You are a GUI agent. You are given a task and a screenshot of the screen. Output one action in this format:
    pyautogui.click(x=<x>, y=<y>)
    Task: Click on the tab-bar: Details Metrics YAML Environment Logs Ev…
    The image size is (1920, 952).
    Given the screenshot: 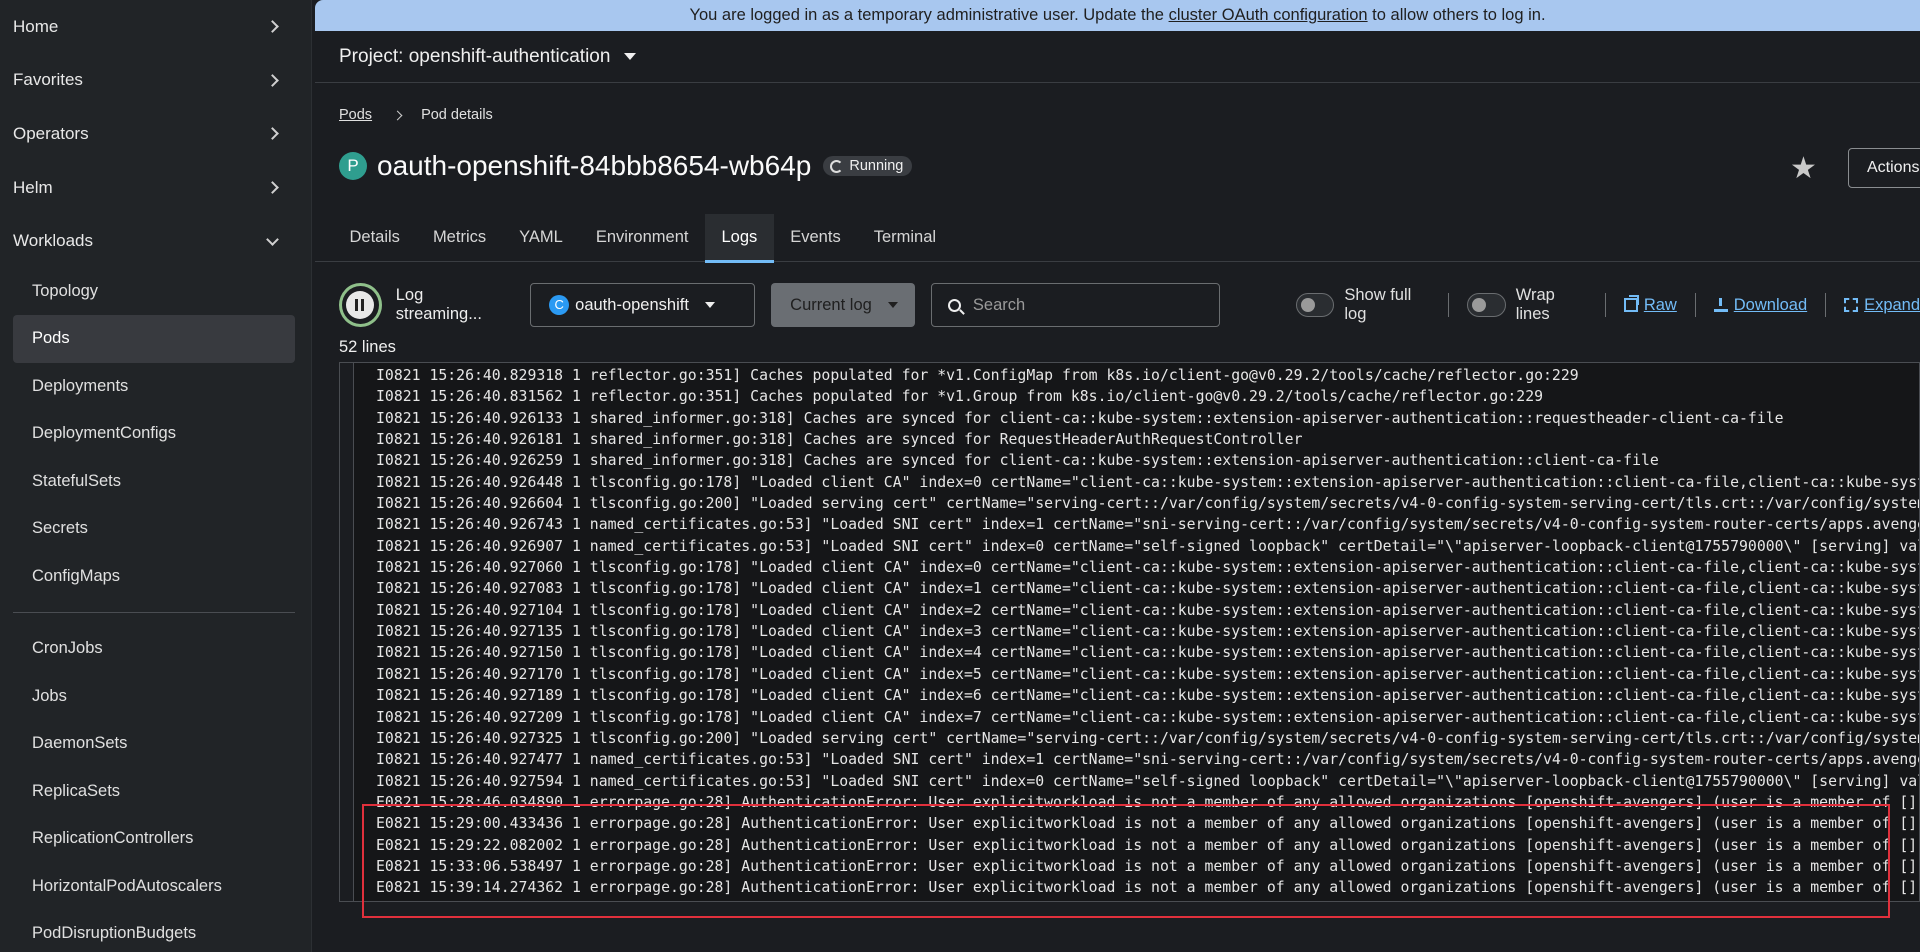 What is the action you would take?
    pyautogui.click(x=1117, y=238)
    